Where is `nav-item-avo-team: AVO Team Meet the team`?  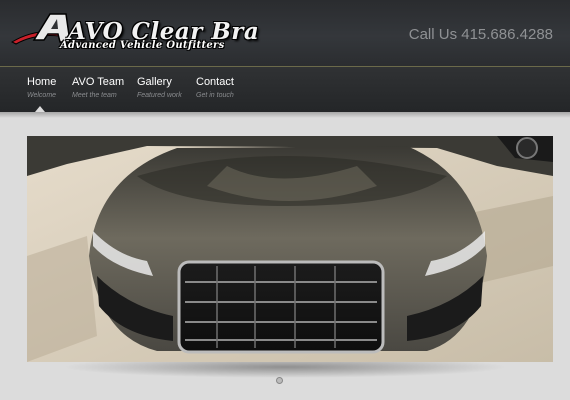 nav-item-avo-team: AVO Team Meet the team is located at coordinates (98, 88).